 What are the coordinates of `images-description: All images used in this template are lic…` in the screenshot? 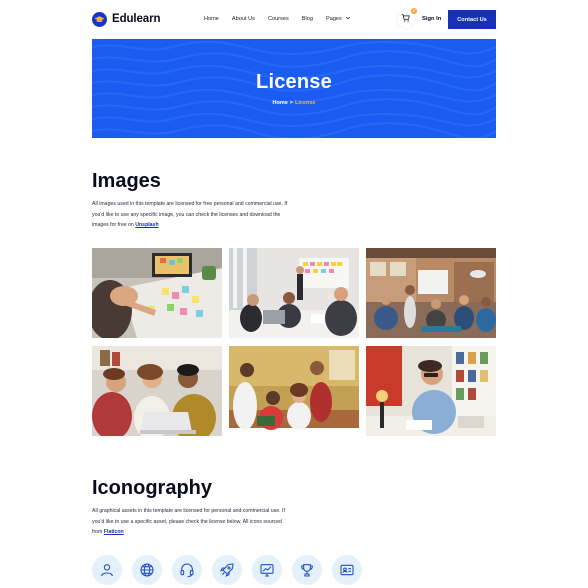 It's located at (192, 215).